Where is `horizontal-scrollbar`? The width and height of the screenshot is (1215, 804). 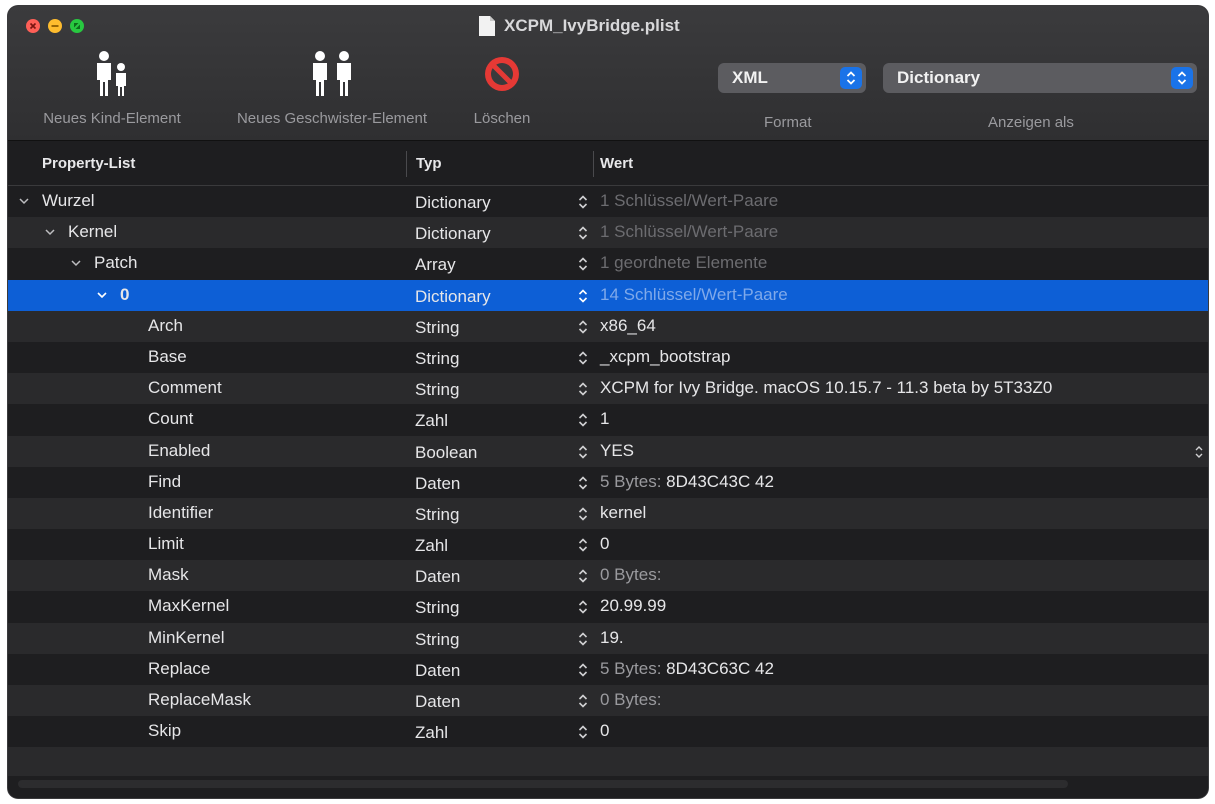 horizontal-scrollbar is located at coordinates (608, 787).